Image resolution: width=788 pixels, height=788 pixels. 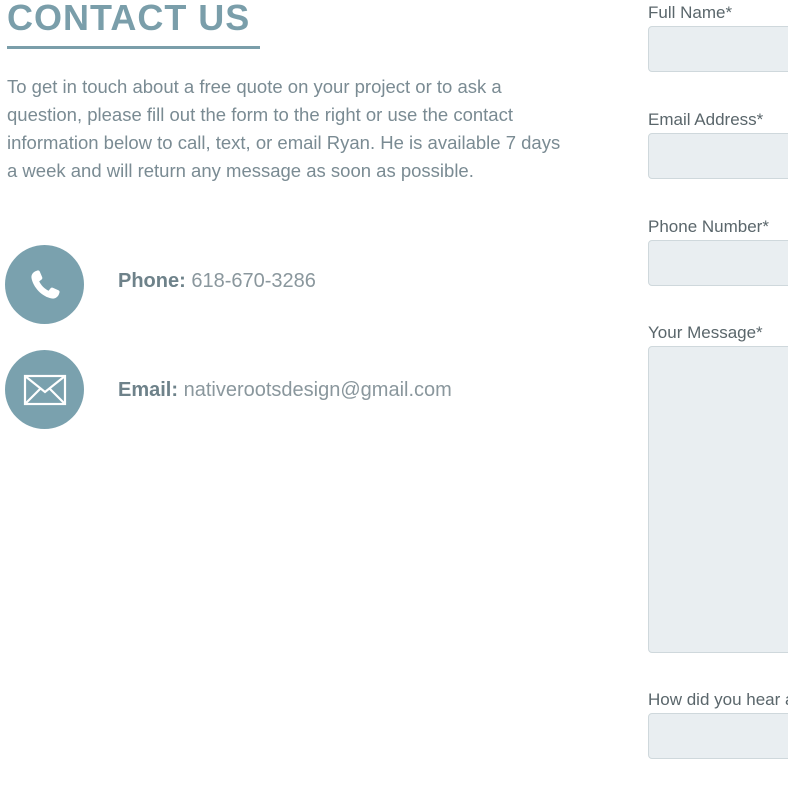 I want to click on phone-glyph, so click(x=45, y=284).